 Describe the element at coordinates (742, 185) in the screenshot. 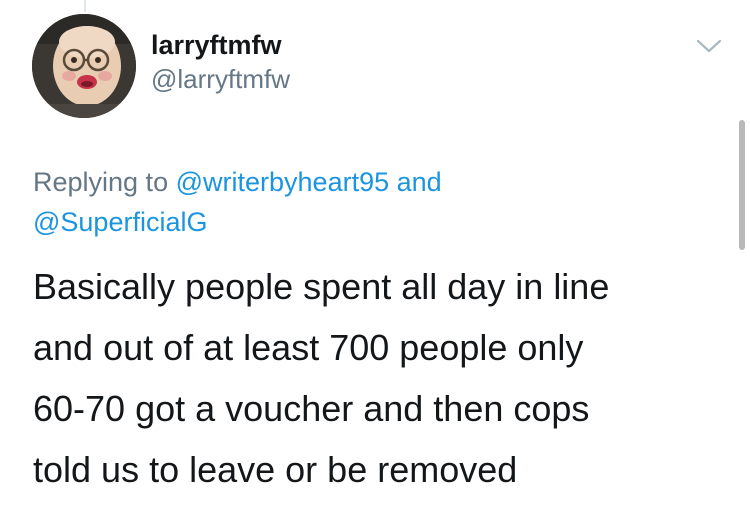

I see `scrollbar` at that location.